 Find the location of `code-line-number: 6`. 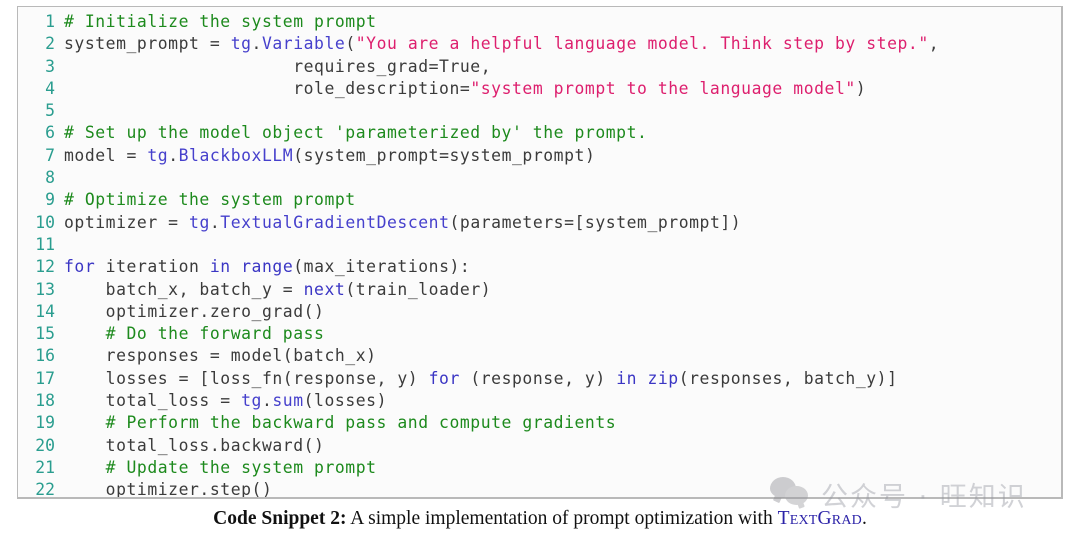

code-line-number: 6 is located at coordinates (50, 133).